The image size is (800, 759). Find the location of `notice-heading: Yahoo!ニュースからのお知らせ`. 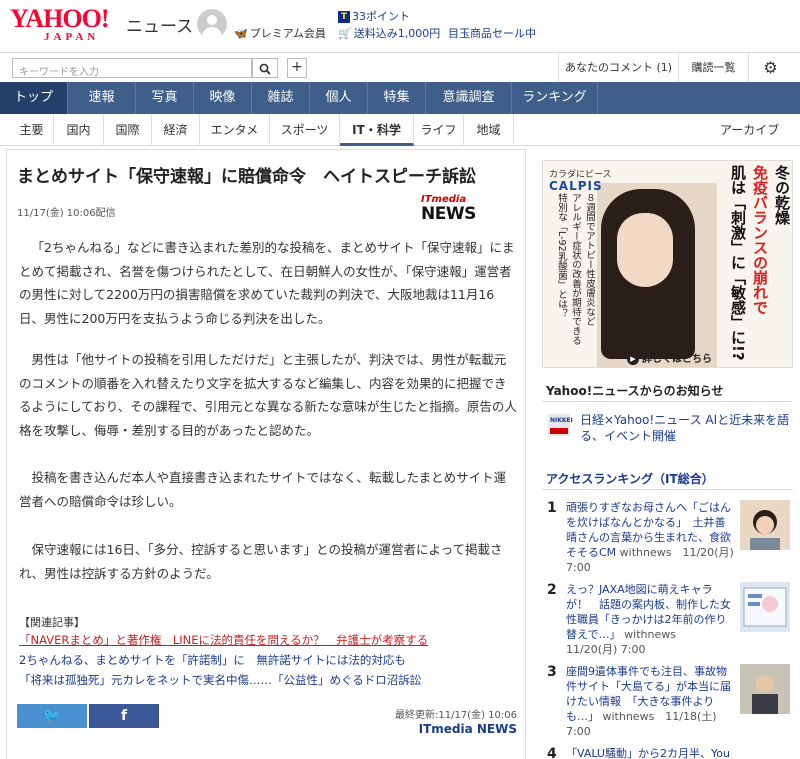

notice-heading: Yahoo!ニュースからのお知らせ is located at coordinates (667, 390).